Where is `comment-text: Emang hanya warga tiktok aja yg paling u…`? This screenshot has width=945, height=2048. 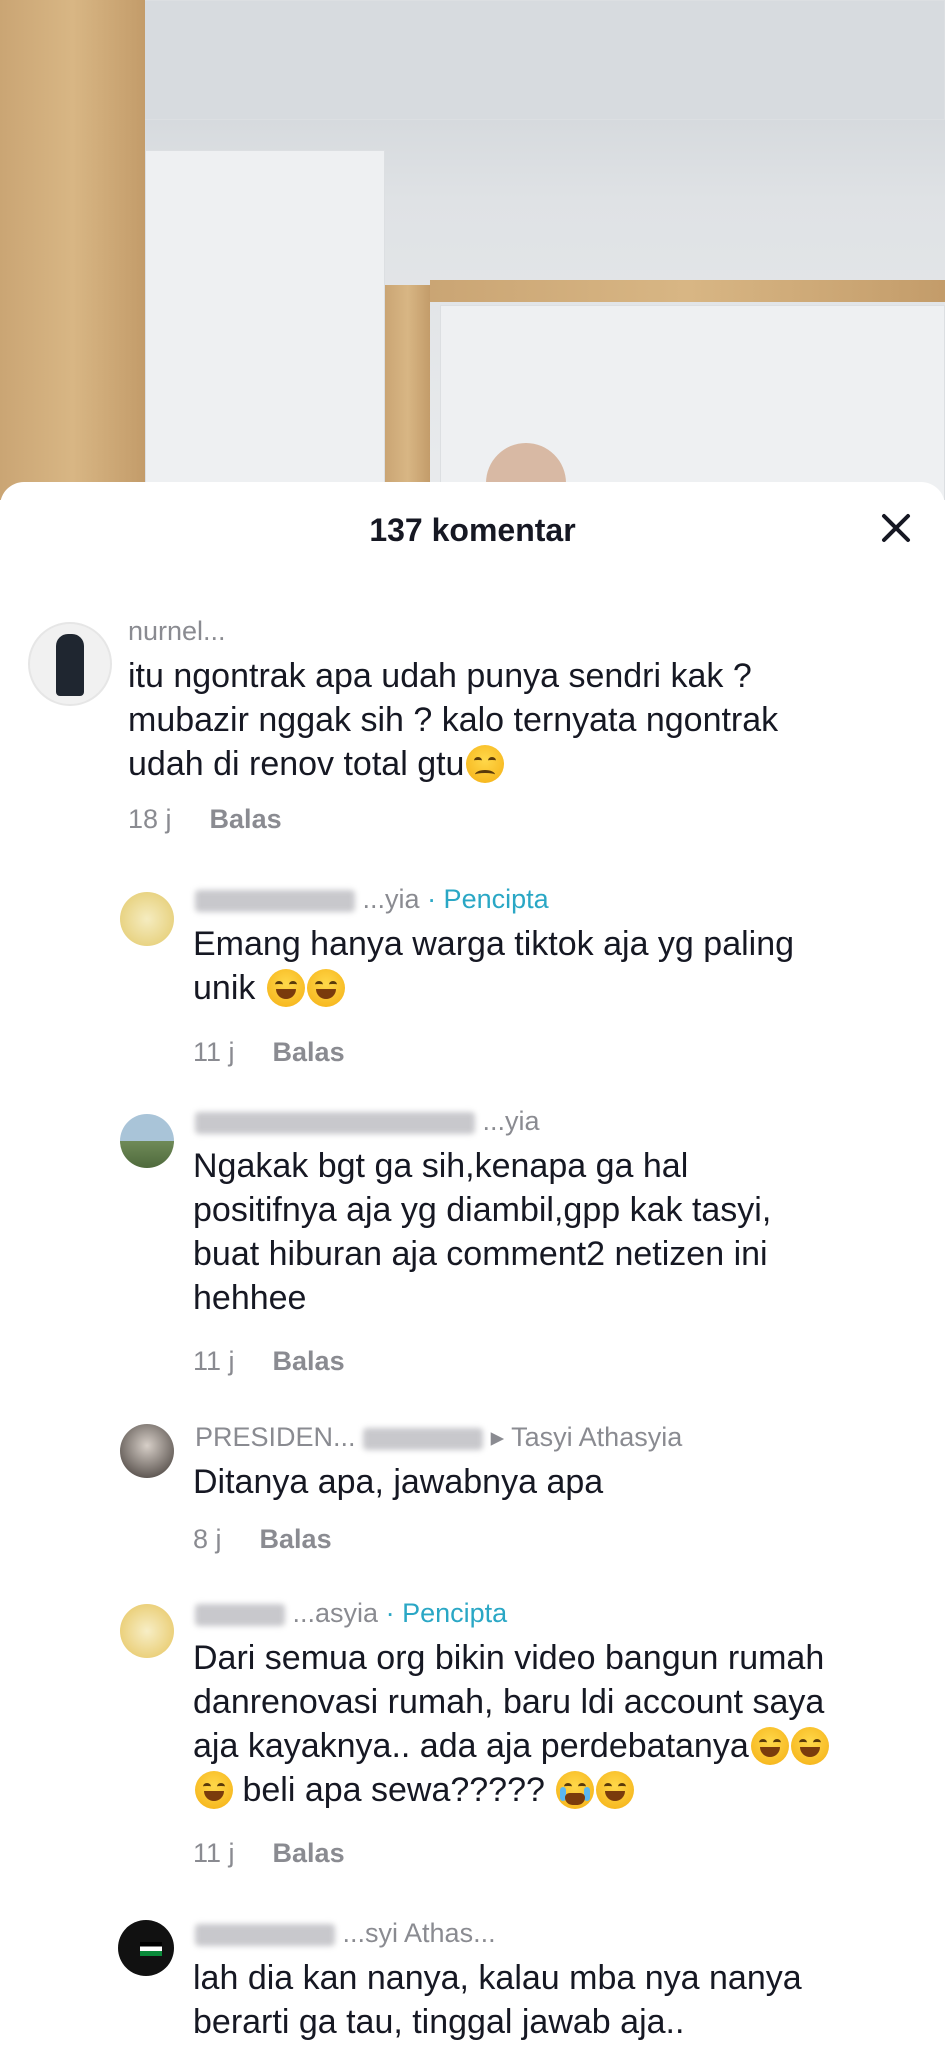 comment-text: Emang hanya warga tiktok aja yg paling u… is located at coordinates (494, 966).